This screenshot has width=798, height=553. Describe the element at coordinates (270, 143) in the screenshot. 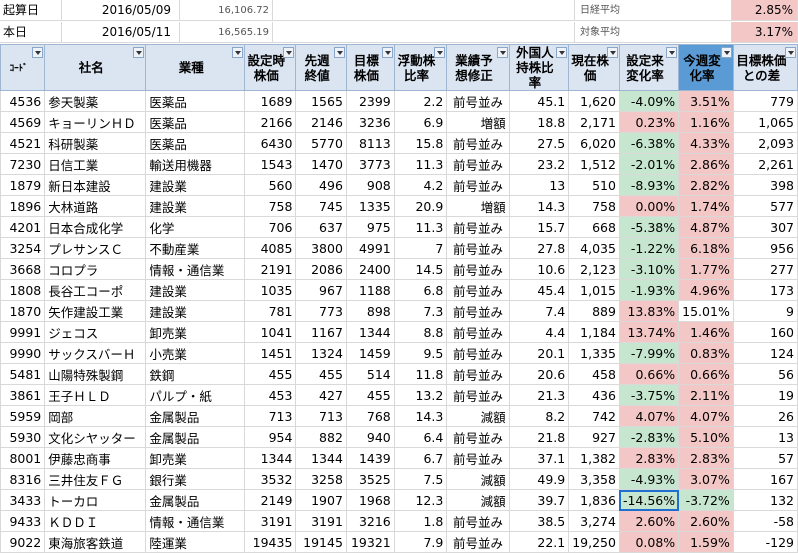

I see `table-cell: 6430` at that location.